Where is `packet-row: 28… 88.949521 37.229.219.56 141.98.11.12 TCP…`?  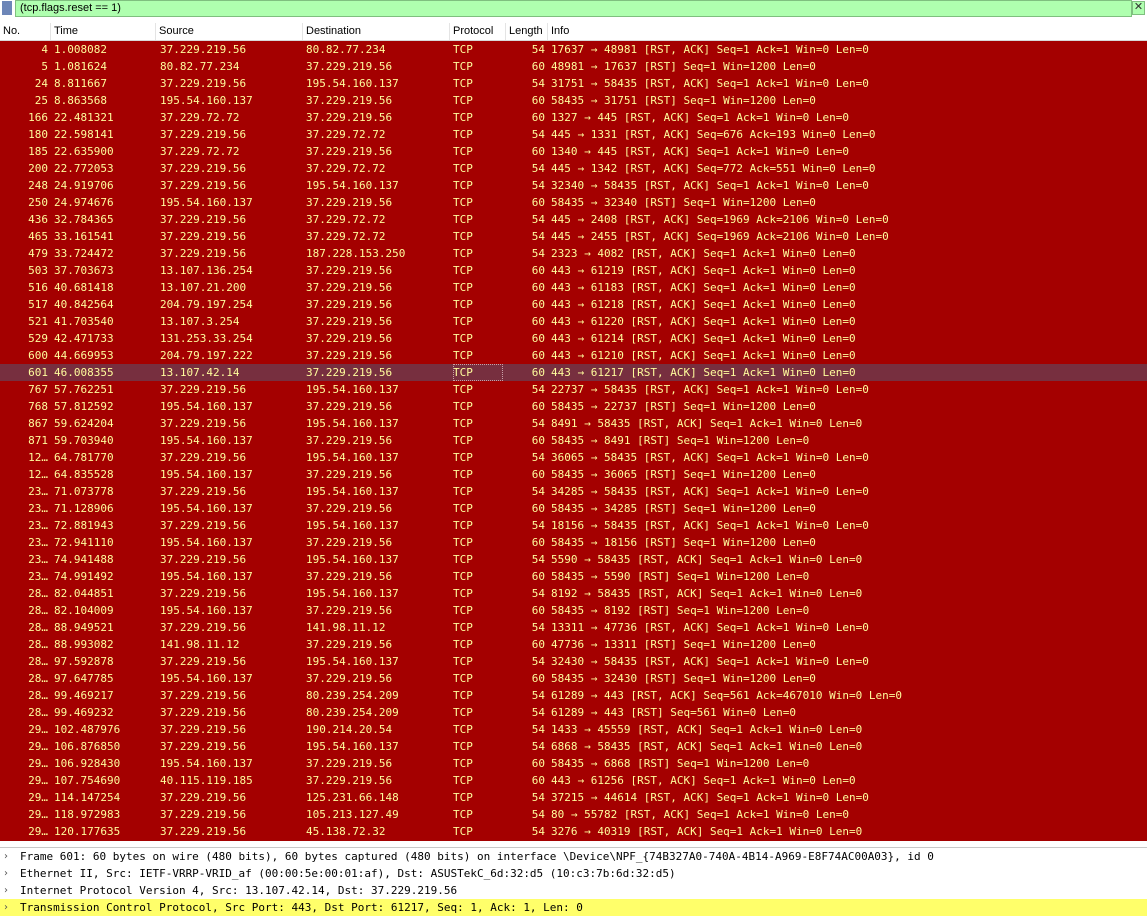 packet-row: 28… 88.949521 37.229.219.56 141.98.11.12 TCP… is located at coordinates (573, 627).